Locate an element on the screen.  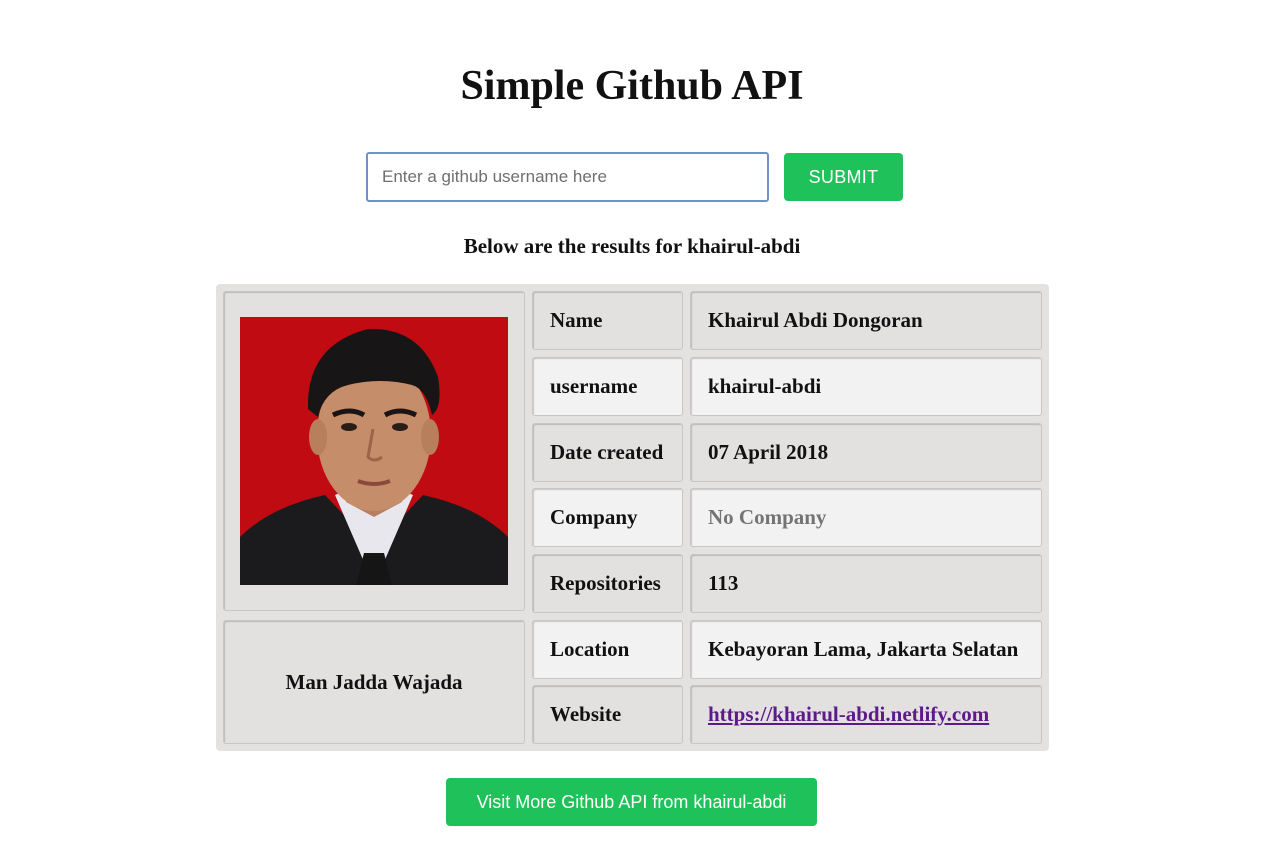
row-label: Date created is located at coordinates (607, 452).